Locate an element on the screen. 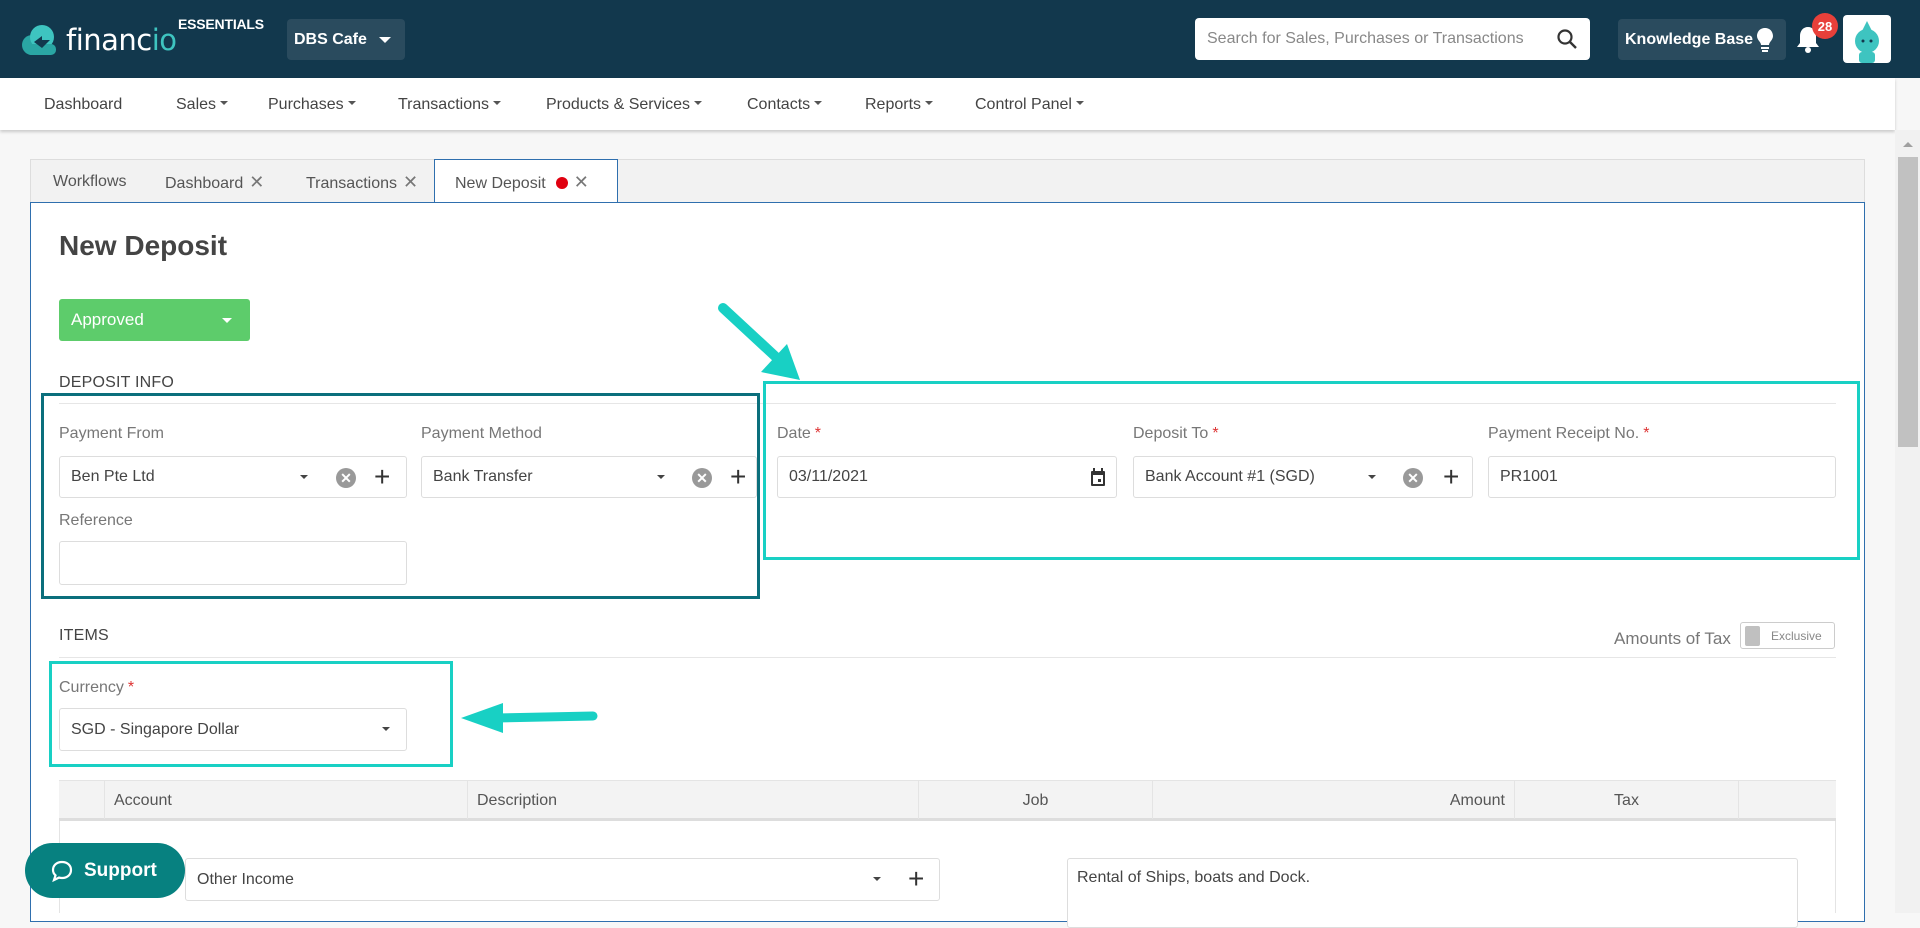 This screenshot has height=928, width=1920. add-icon: + is located at coordinates (916, 879).